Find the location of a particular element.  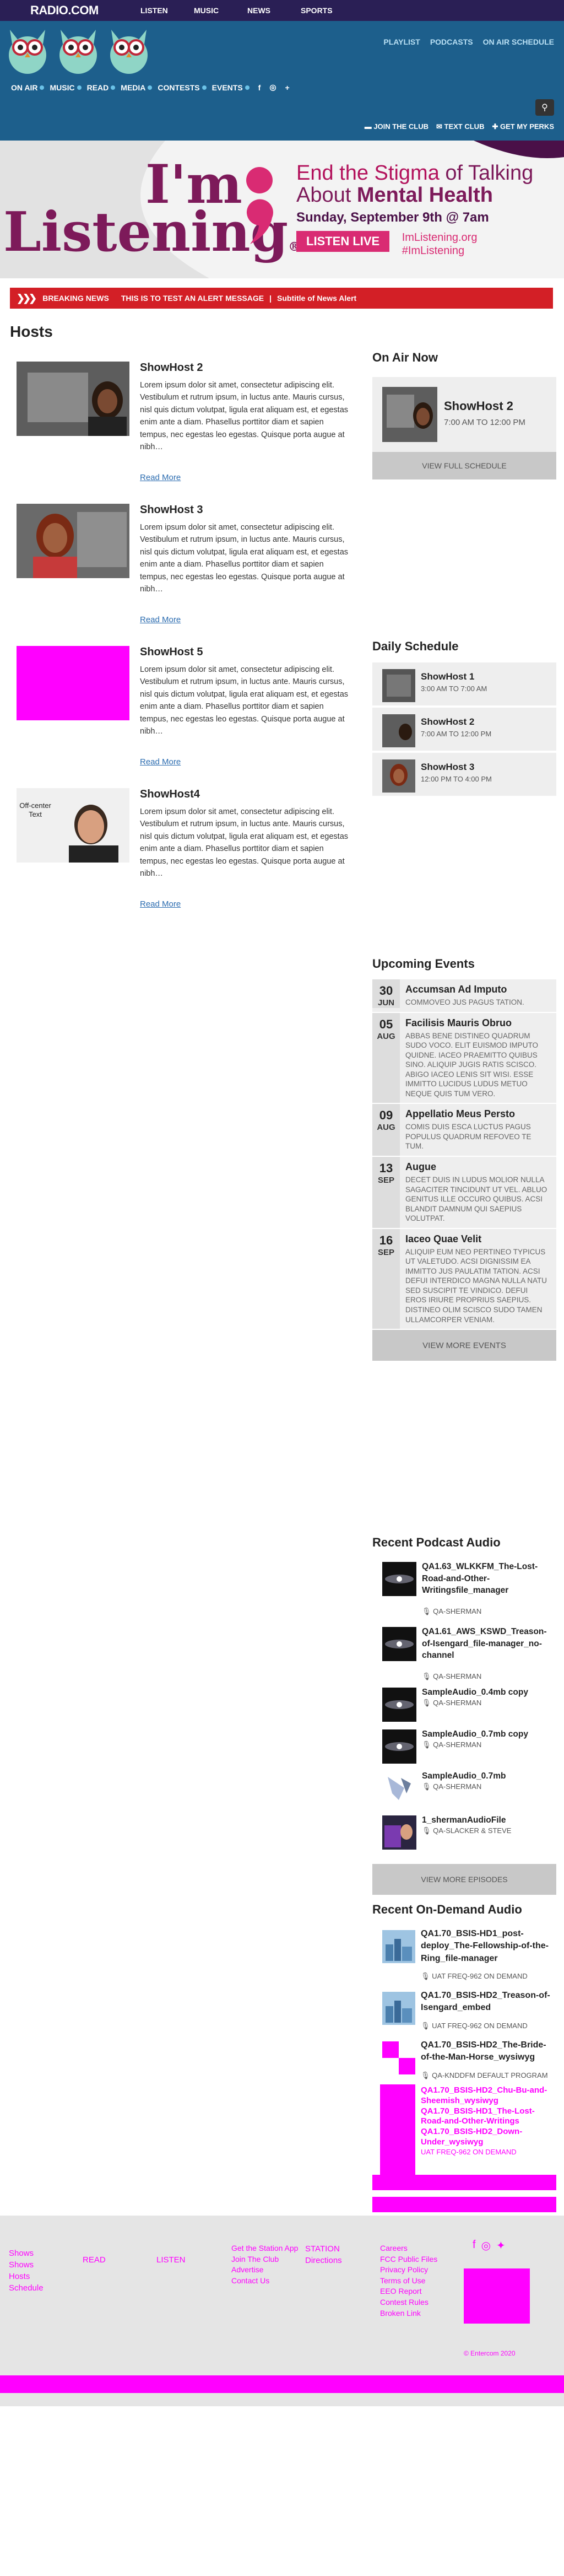

on-air-host-name: ShowHost 2 is located at coordinates (478, 406).